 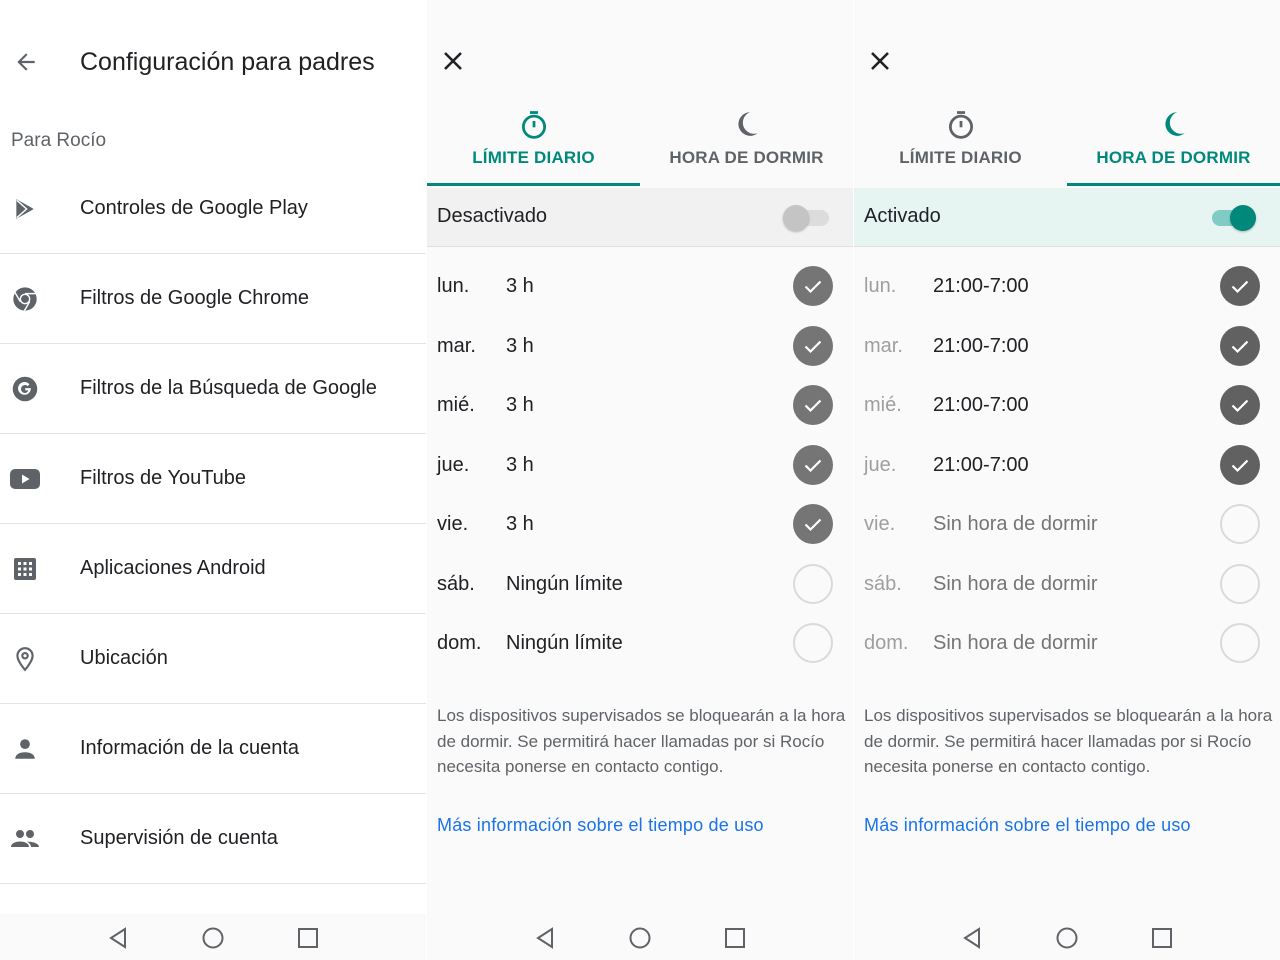 What do you see at coordinates (640, 465) in the screenshot?
I see `day-row-jue: jue. 3 h` at bounding box center [640, 465].